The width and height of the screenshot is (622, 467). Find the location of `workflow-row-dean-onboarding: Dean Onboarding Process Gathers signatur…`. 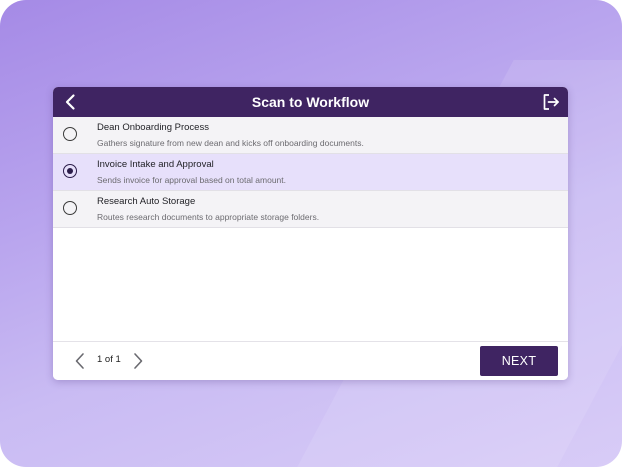

workflow-row-dean-onboarding: Dean Onboarding Process Gathers signatur… is located at coordinates (310, 135).